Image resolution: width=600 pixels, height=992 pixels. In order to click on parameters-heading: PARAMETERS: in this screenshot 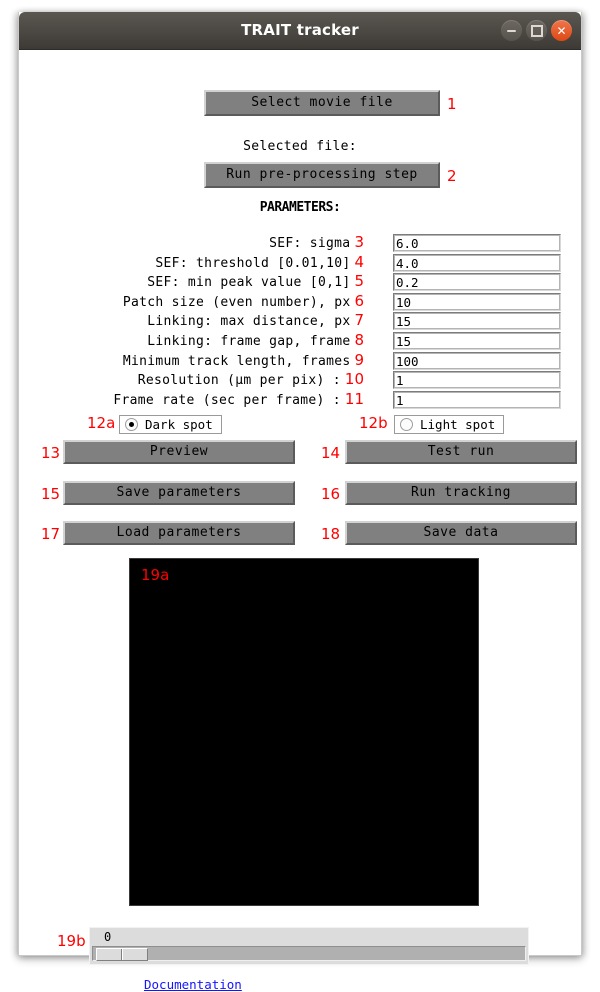, I will do `click(300, 207)`.